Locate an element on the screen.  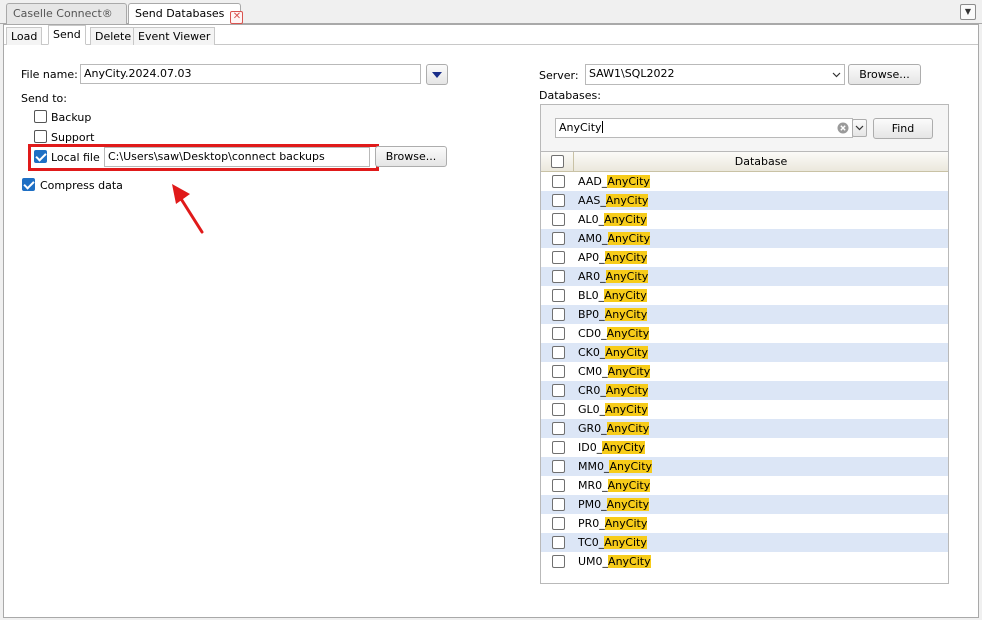
table-row: AAS_AnyCity is located at coordinates (744, 200).